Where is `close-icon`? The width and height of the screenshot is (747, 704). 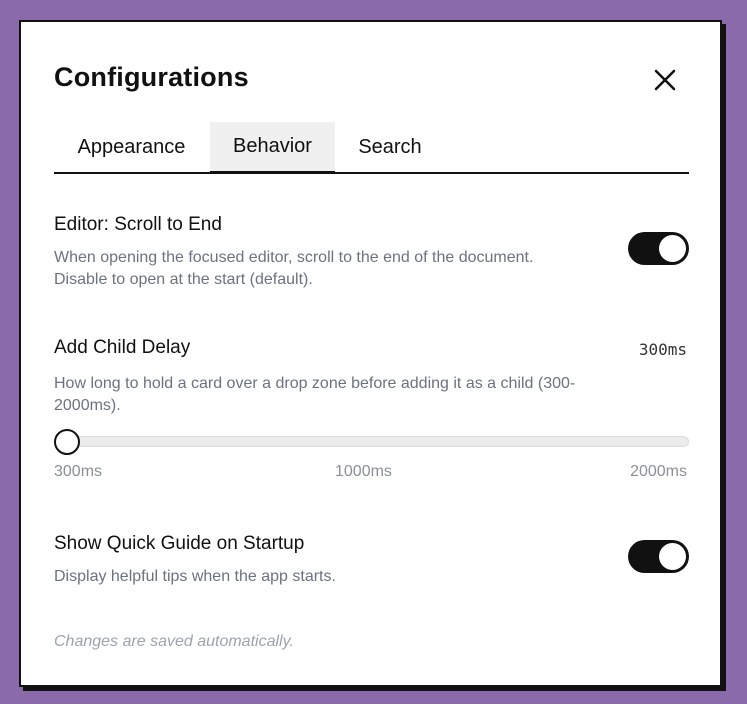
close-icon is located at coordinates (665, 80).